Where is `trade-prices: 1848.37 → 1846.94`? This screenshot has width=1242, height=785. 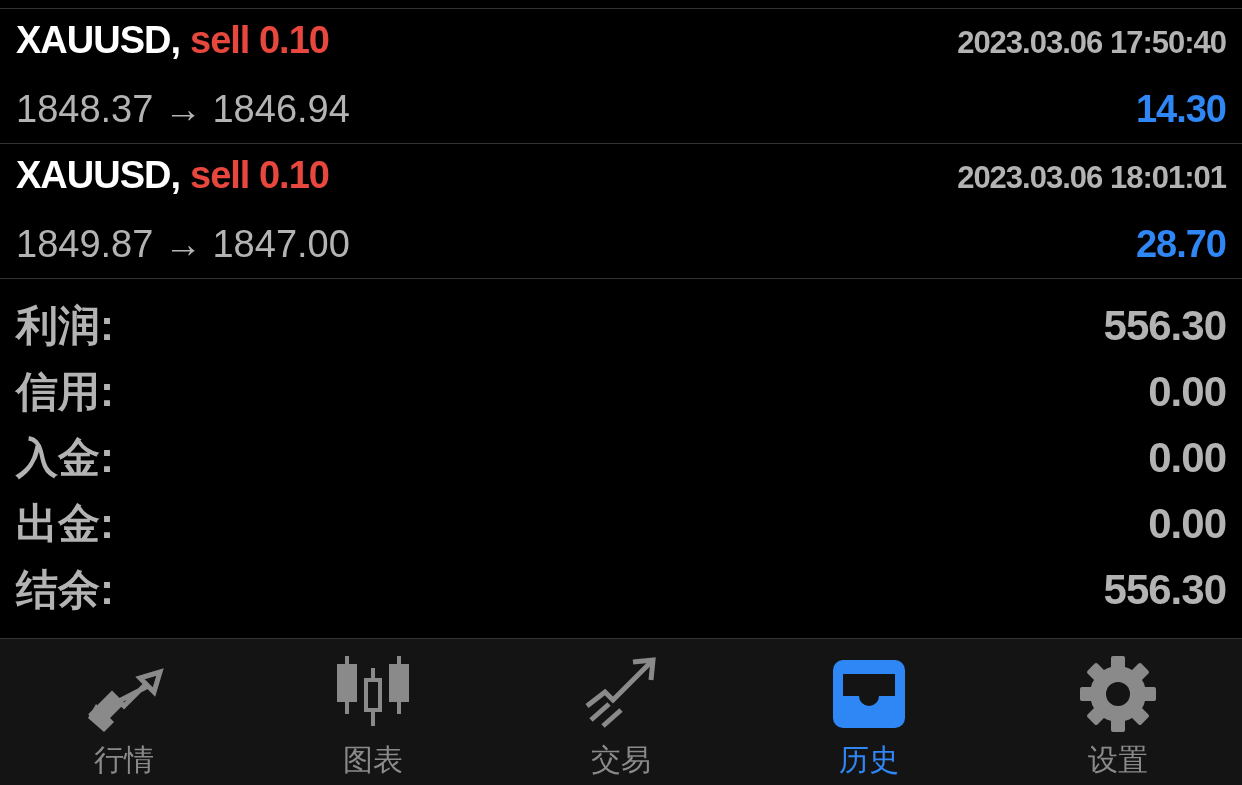 trade-prices: 1848.37 → 1846.94 is located at coordinates (183, 109).